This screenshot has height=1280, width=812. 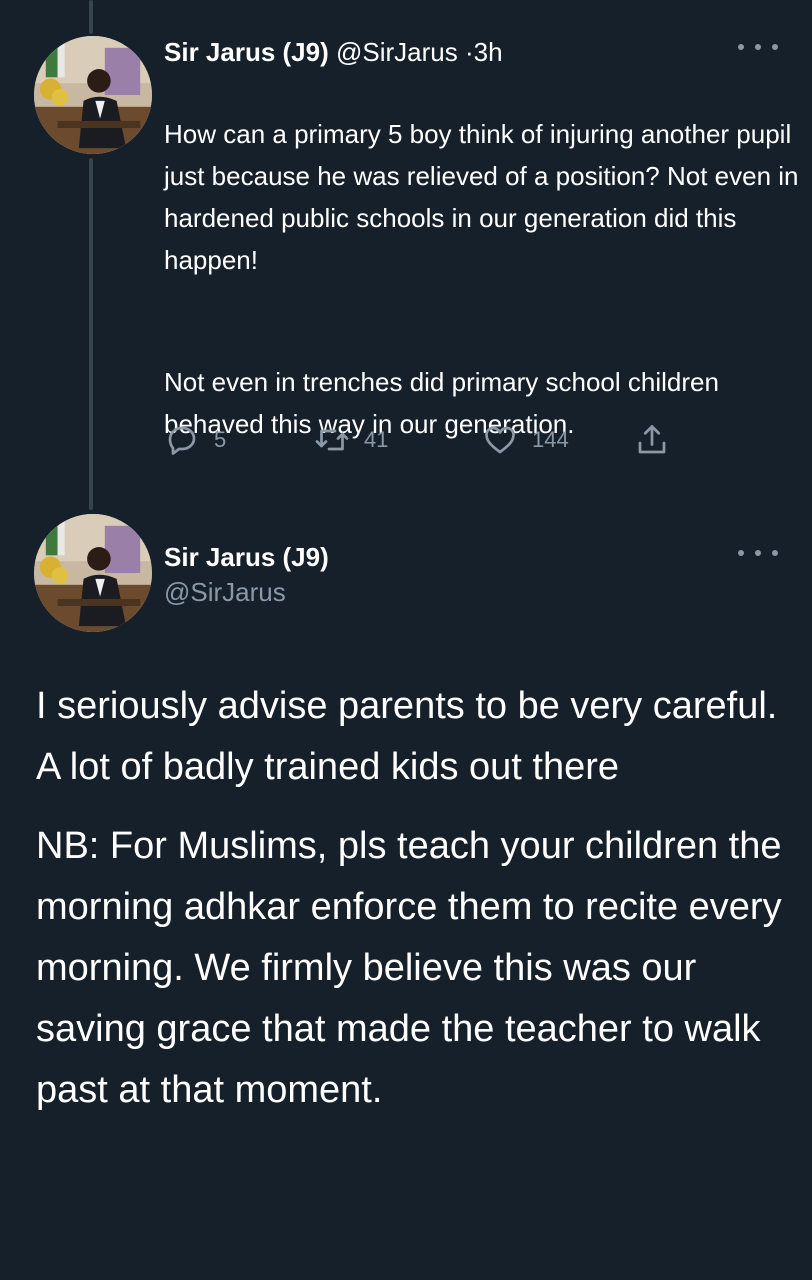 What do you see at coordinates (525, 440) in the screenshot?
I see `like-button: 144` at bounding box center [525, 440].